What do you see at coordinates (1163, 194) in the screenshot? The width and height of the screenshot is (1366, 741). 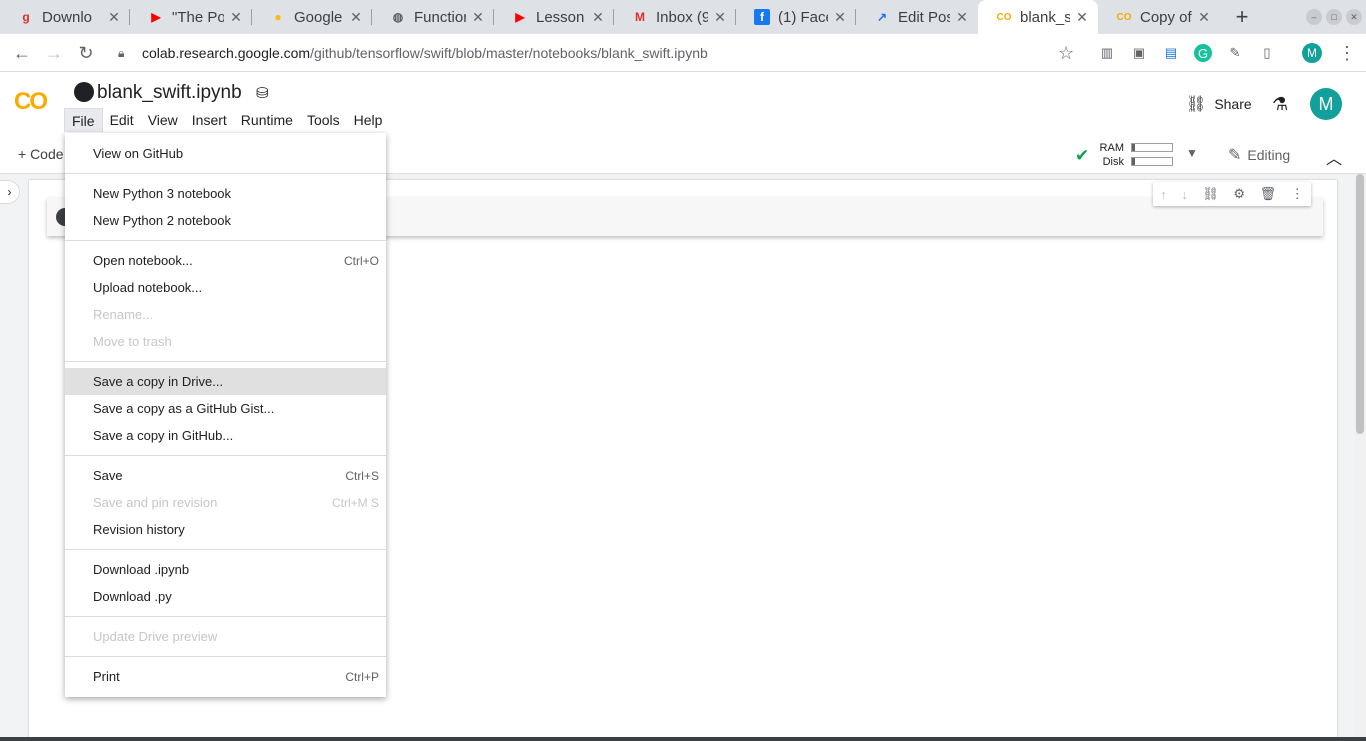 I see `arrow-up-icon: ↑` at bounding box center [1163, 194].